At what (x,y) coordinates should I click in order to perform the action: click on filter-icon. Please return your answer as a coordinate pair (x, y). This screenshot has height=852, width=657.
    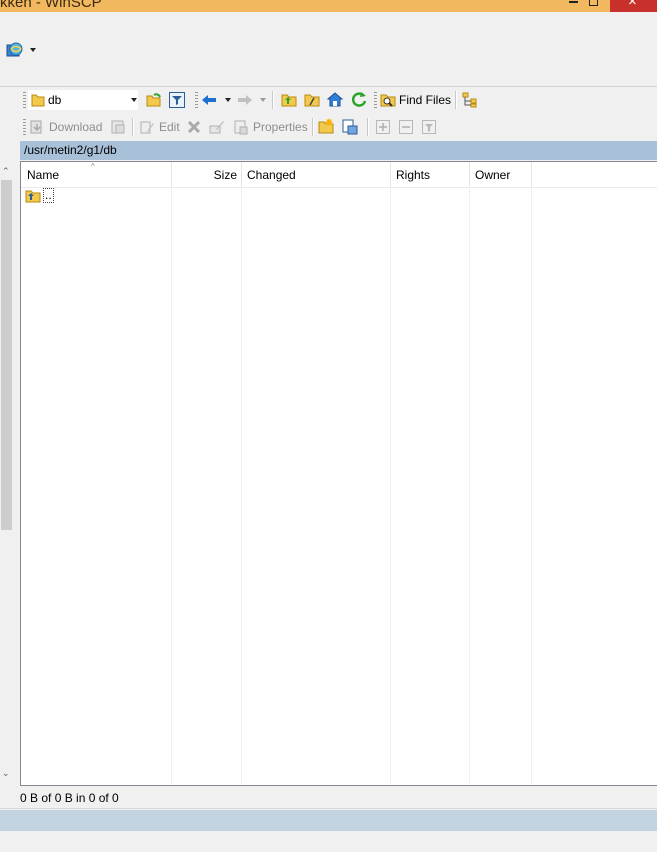
    Looking at the image, I should click on (177, 100).